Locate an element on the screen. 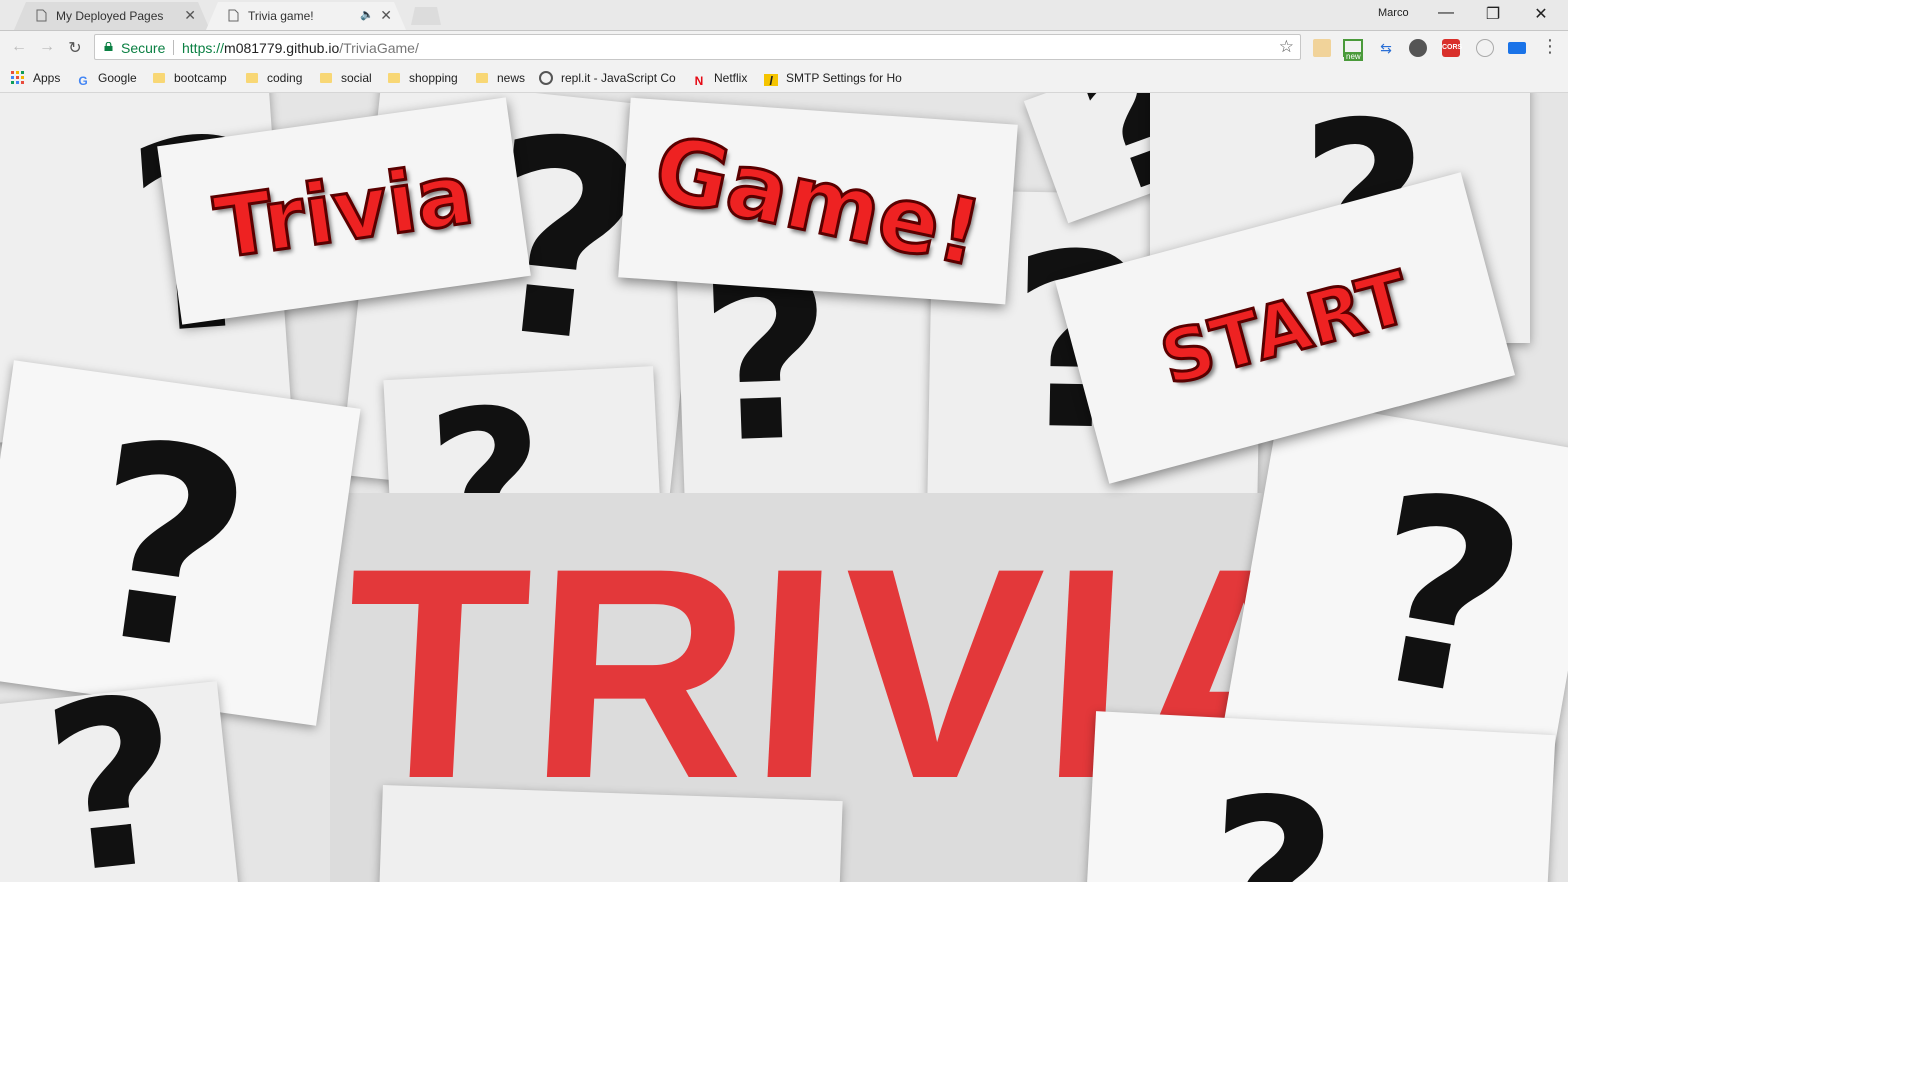 The image size is (1920, 1080). bookmark-google: G Google is located at coordinates (106, 79).